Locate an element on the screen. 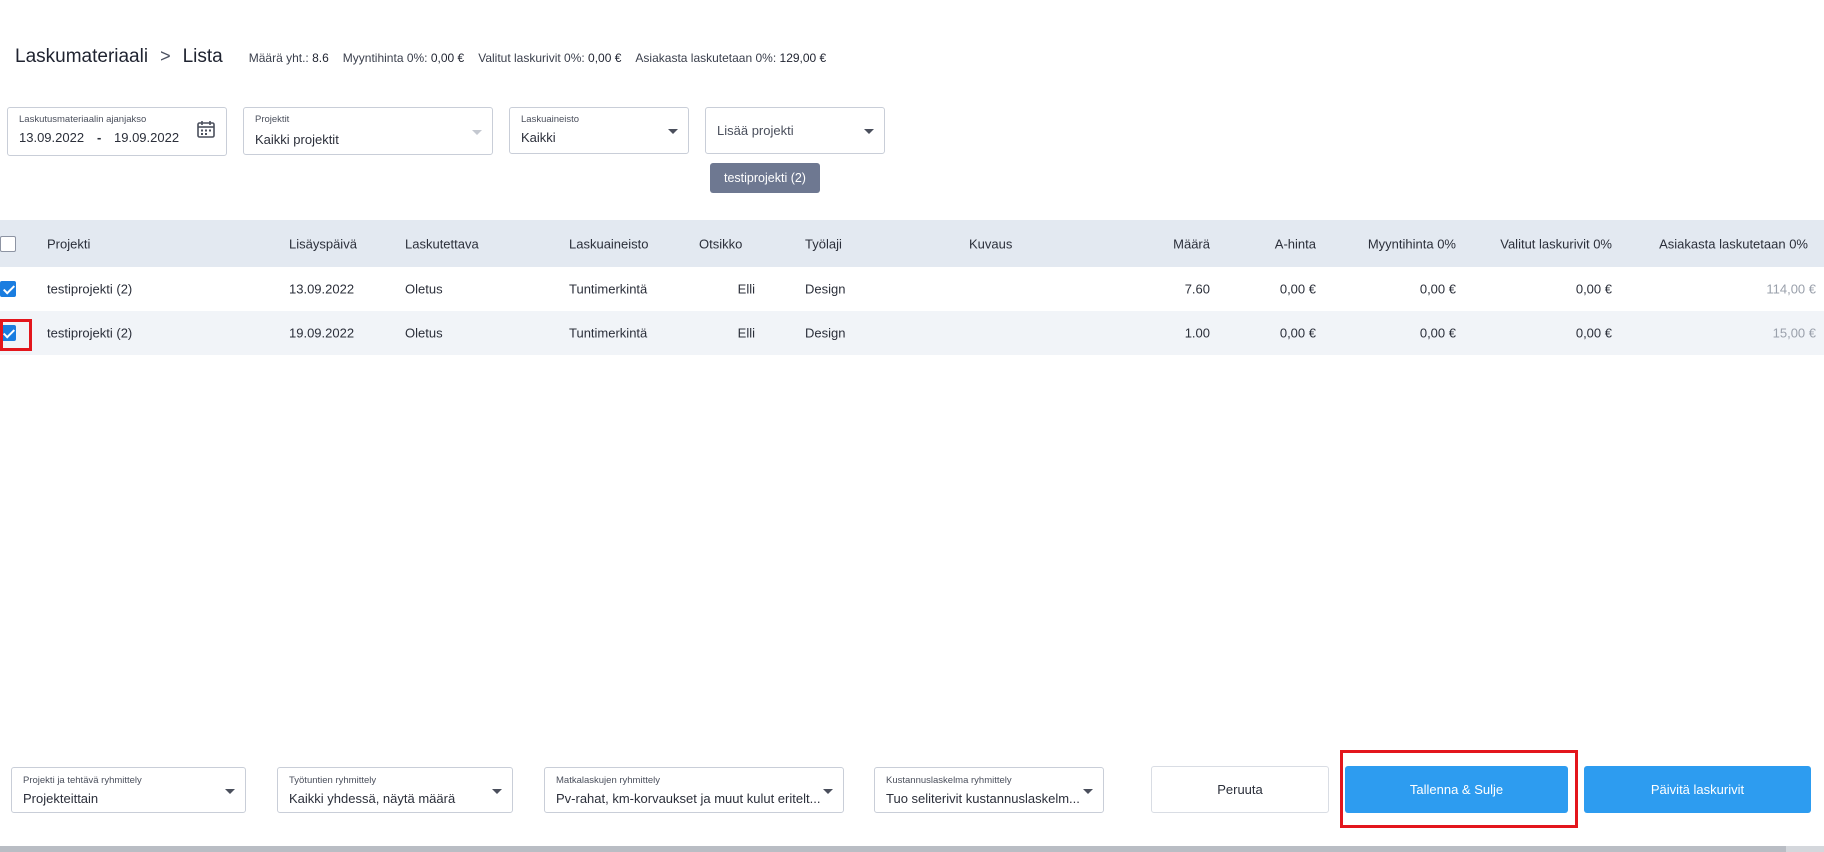 This screenshot has height=852, width=1824. grouping-label: Työtuntien ryhmittely is located at coordinates (333, 780).